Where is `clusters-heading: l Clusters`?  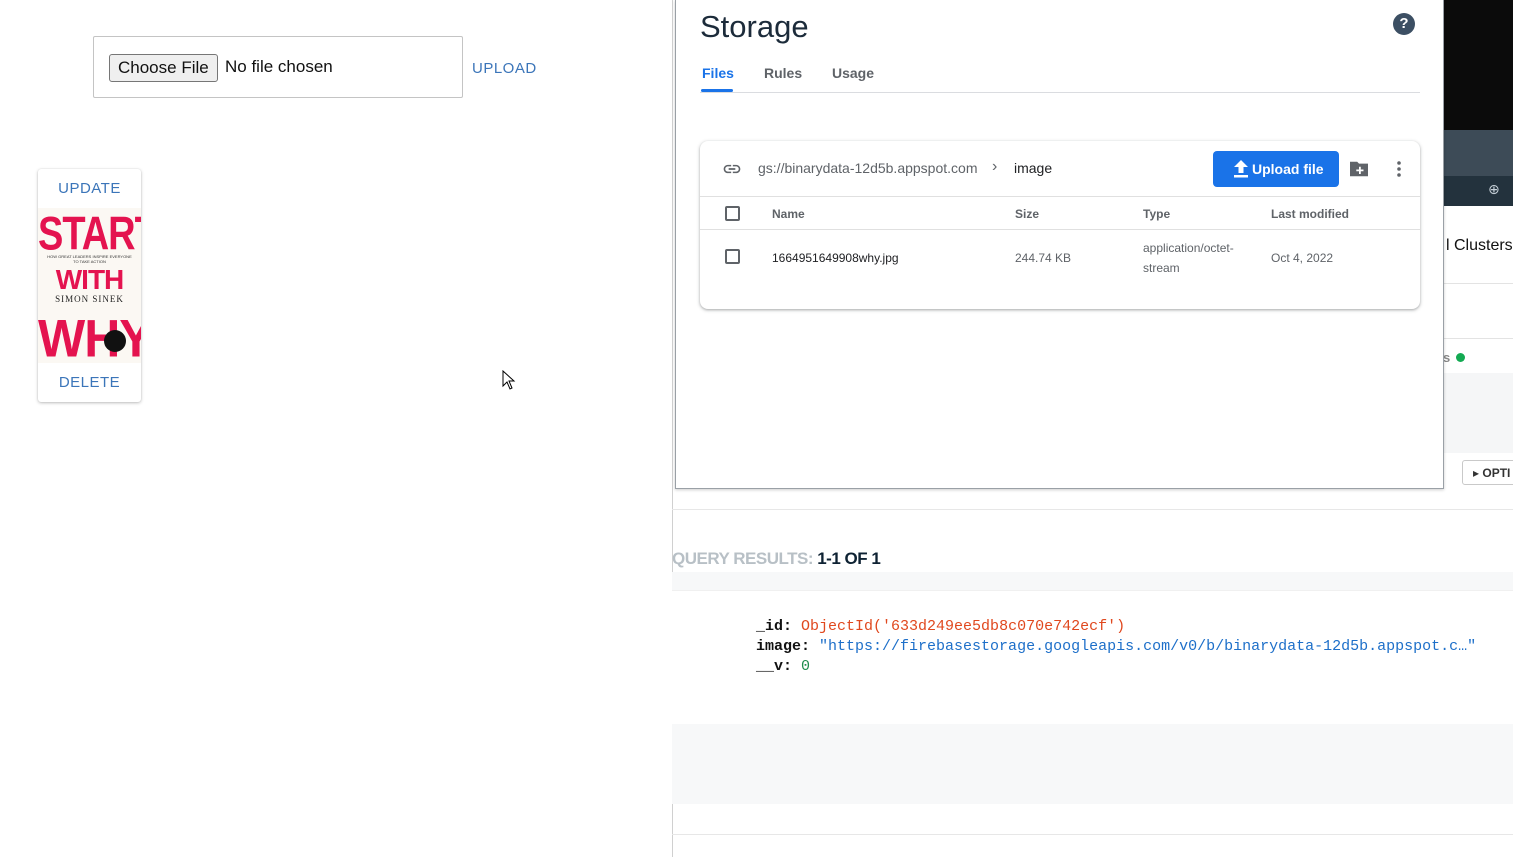 clusters-heading: l Clusters is located at coordinates (1479, 245).